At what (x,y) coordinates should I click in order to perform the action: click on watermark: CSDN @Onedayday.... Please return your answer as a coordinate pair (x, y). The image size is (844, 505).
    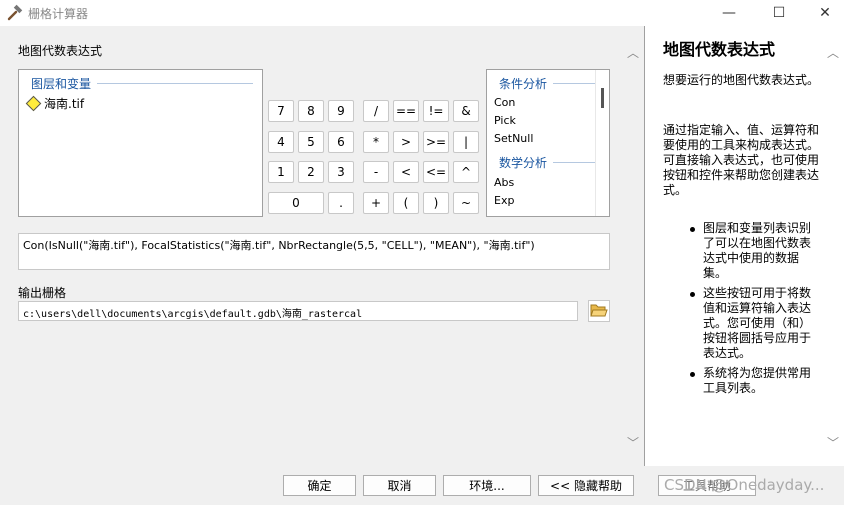
    Looking at the image, I should click on (744, 485).